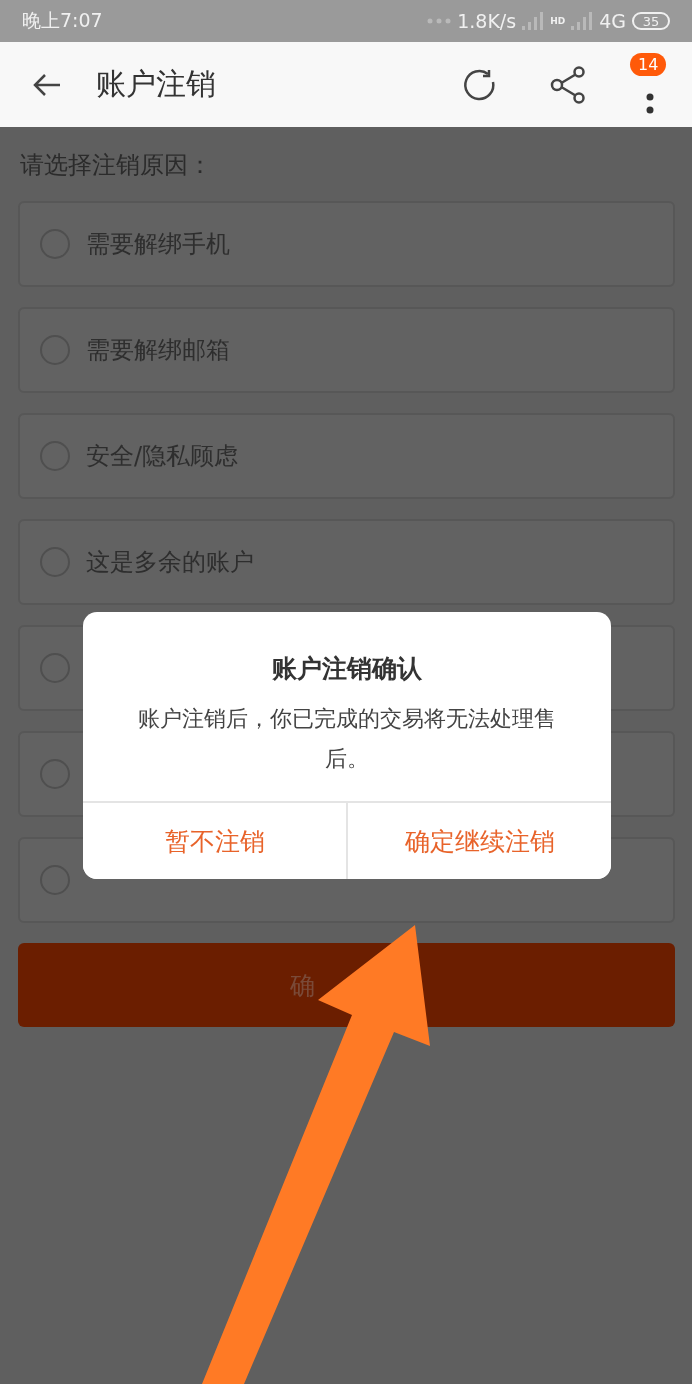  What do you see at coordinates (62, 20) in the screenshot?
I see `status-time: 晚上7:07` at bounding box center [62, 20].